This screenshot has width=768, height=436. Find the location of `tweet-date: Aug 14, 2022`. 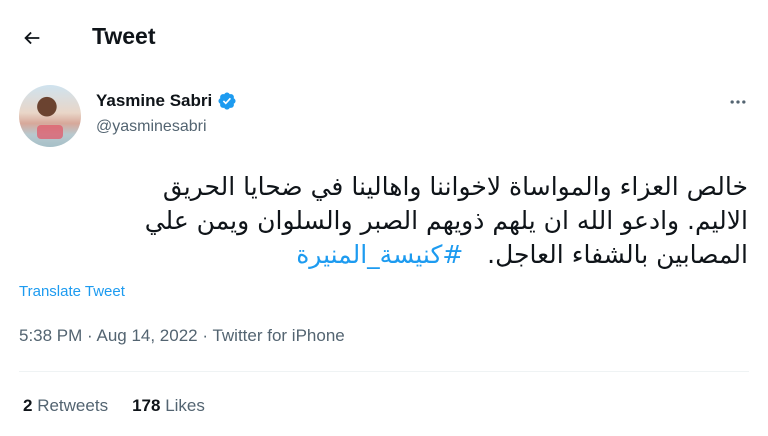

tweet-date: Aug 14, 2022 is located at coordinates (146, 335).